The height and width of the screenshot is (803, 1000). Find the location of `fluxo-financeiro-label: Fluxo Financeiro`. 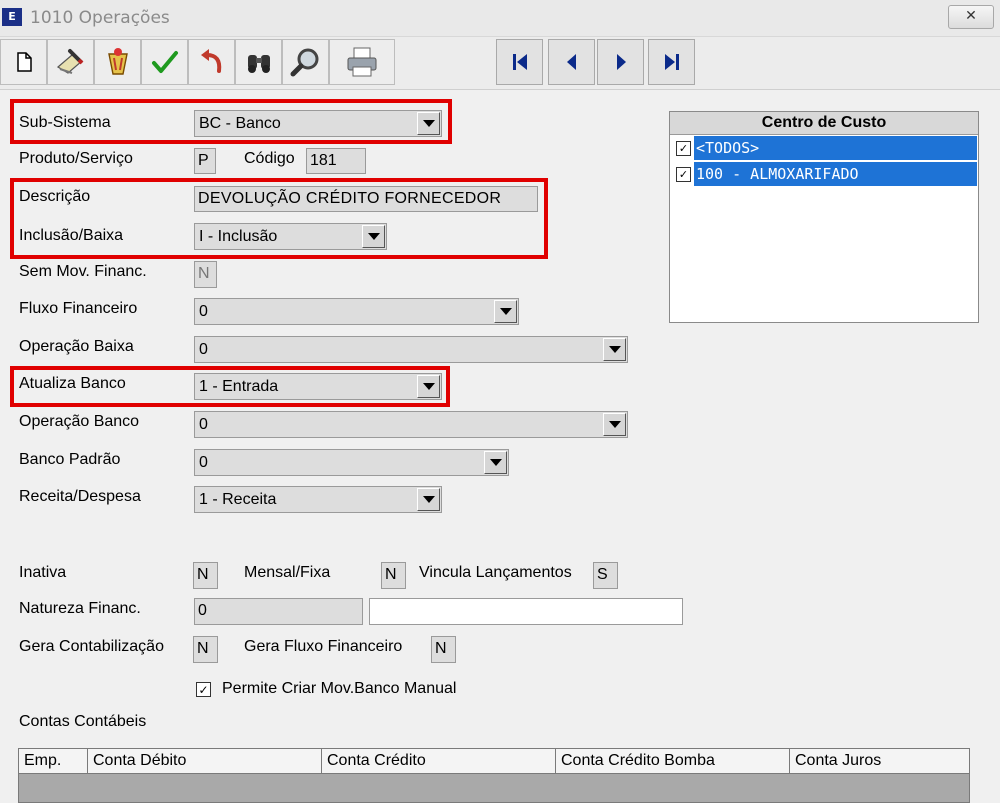

fluxo-financeiro-label: Fluxo Financeiro is located at coordinates (78, 308).